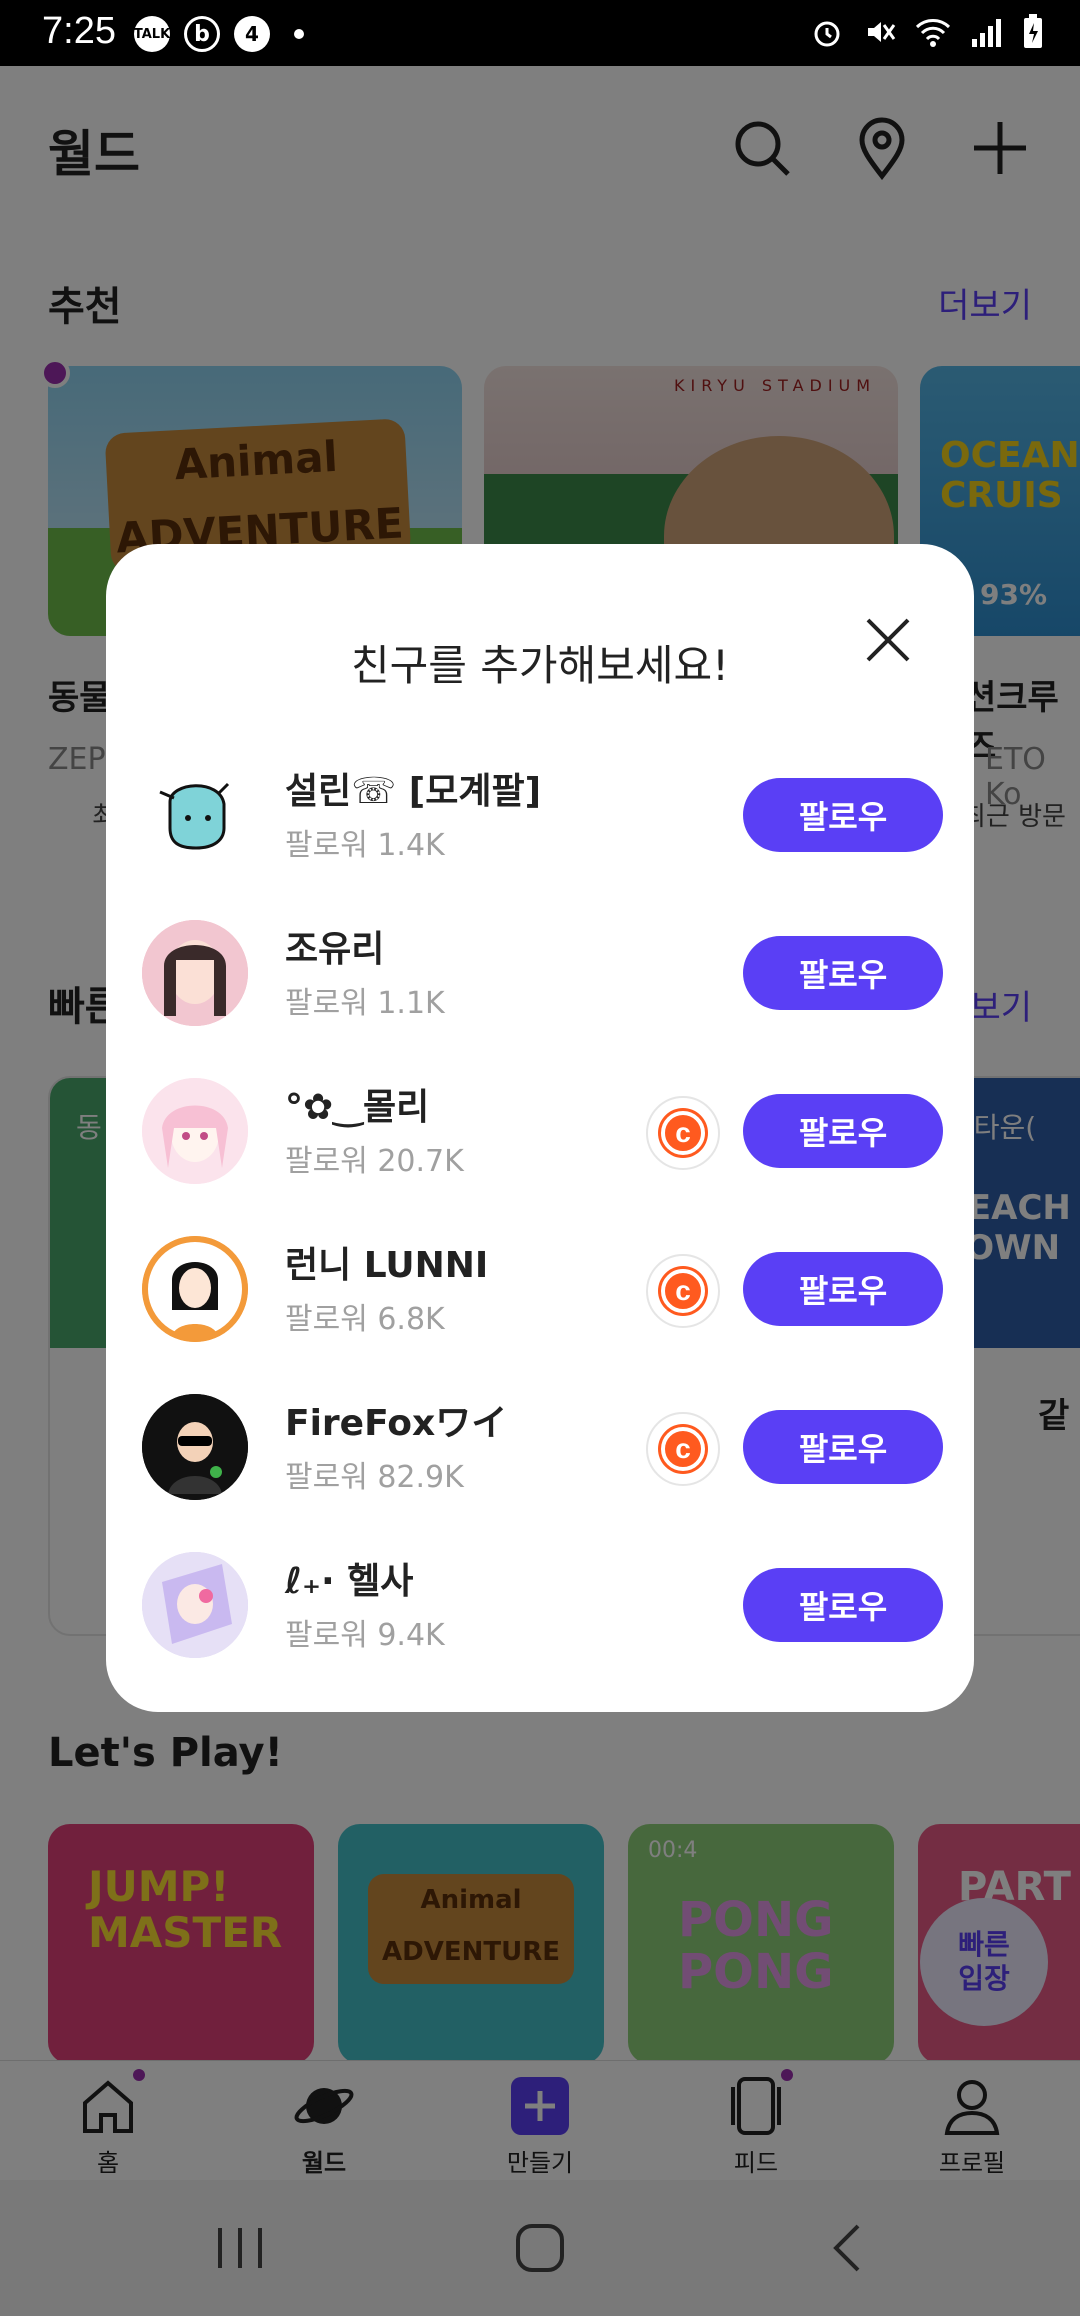 Image resolution: width=1080 pixels, height=2316 pixels. Describe the element at coordinates (882, 32) in the screenshot. I see `mute-icon` at that location.